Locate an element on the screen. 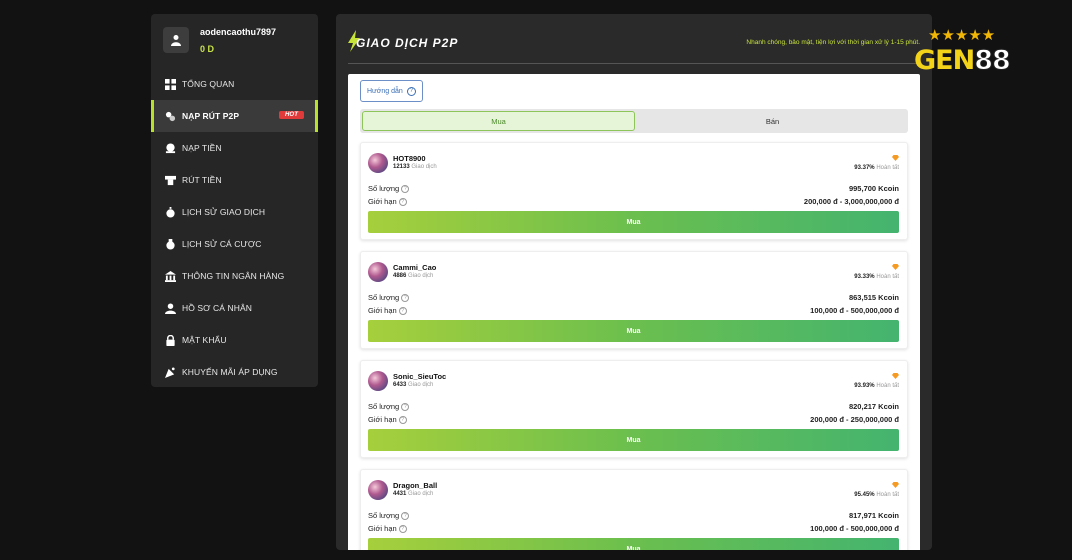  sidebar-item-label: THÔNG TIN NGÂN HÀNG is located at coordinates (233, 276).